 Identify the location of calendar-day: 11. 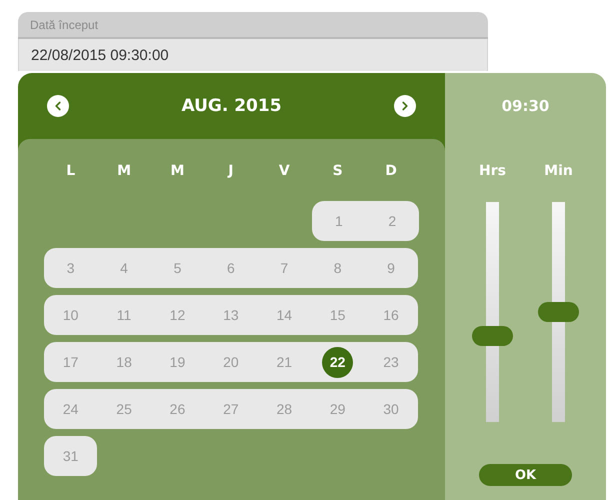
(124, 315).